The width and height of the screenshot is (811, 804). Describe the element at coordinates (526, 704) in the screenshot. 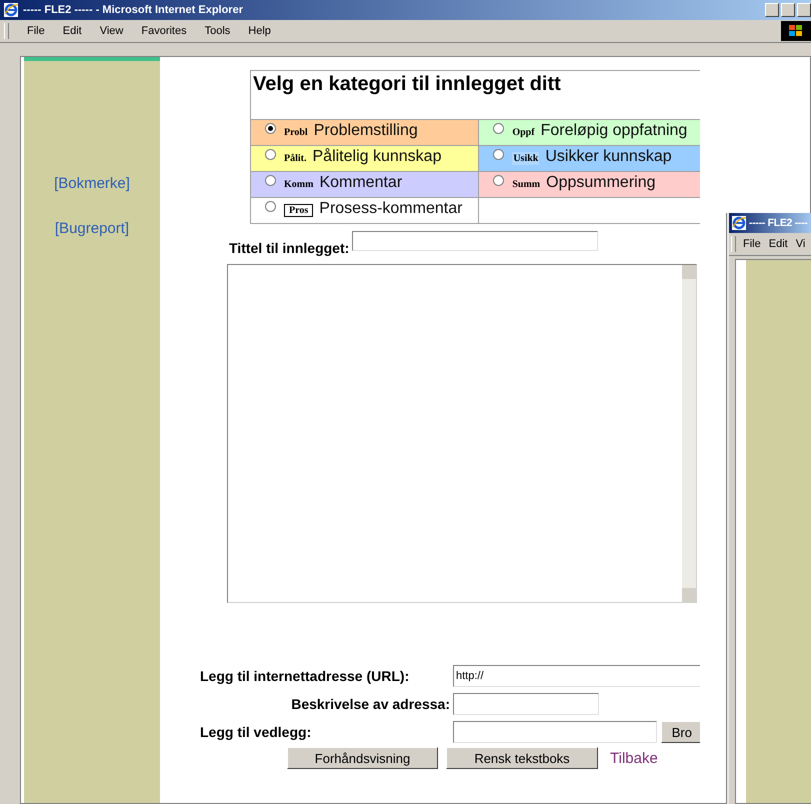

I see `description-input-field` at that location.